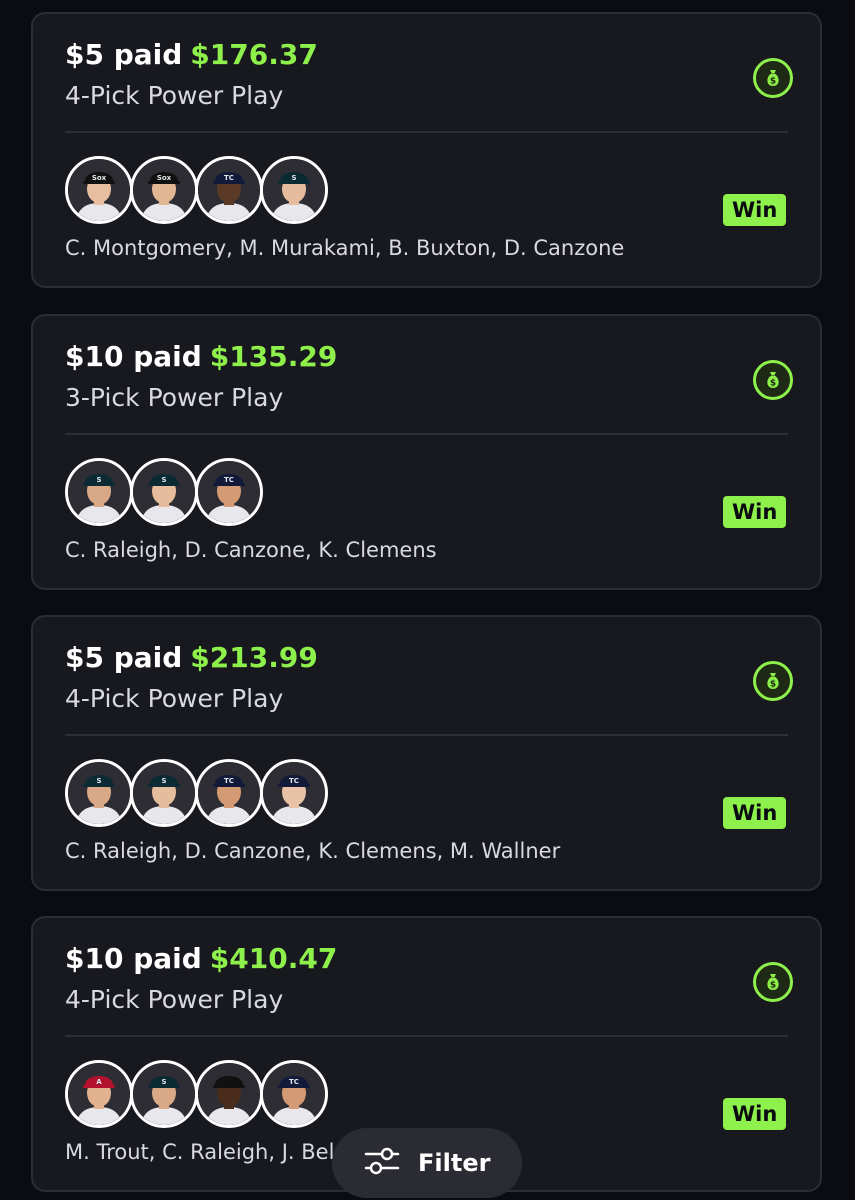  I want to click on player-names: C. Raleigh, D. Canzone, K. Clemens, so click(251, 550).